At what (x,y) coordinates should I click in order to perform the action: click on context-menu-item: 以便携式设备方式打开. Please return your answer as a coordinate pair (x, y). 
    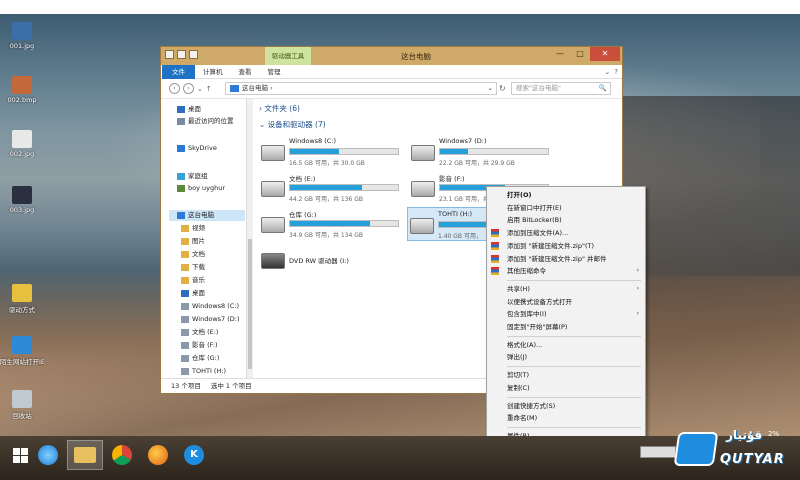
    Looking at the image, I should click on (566, 302).